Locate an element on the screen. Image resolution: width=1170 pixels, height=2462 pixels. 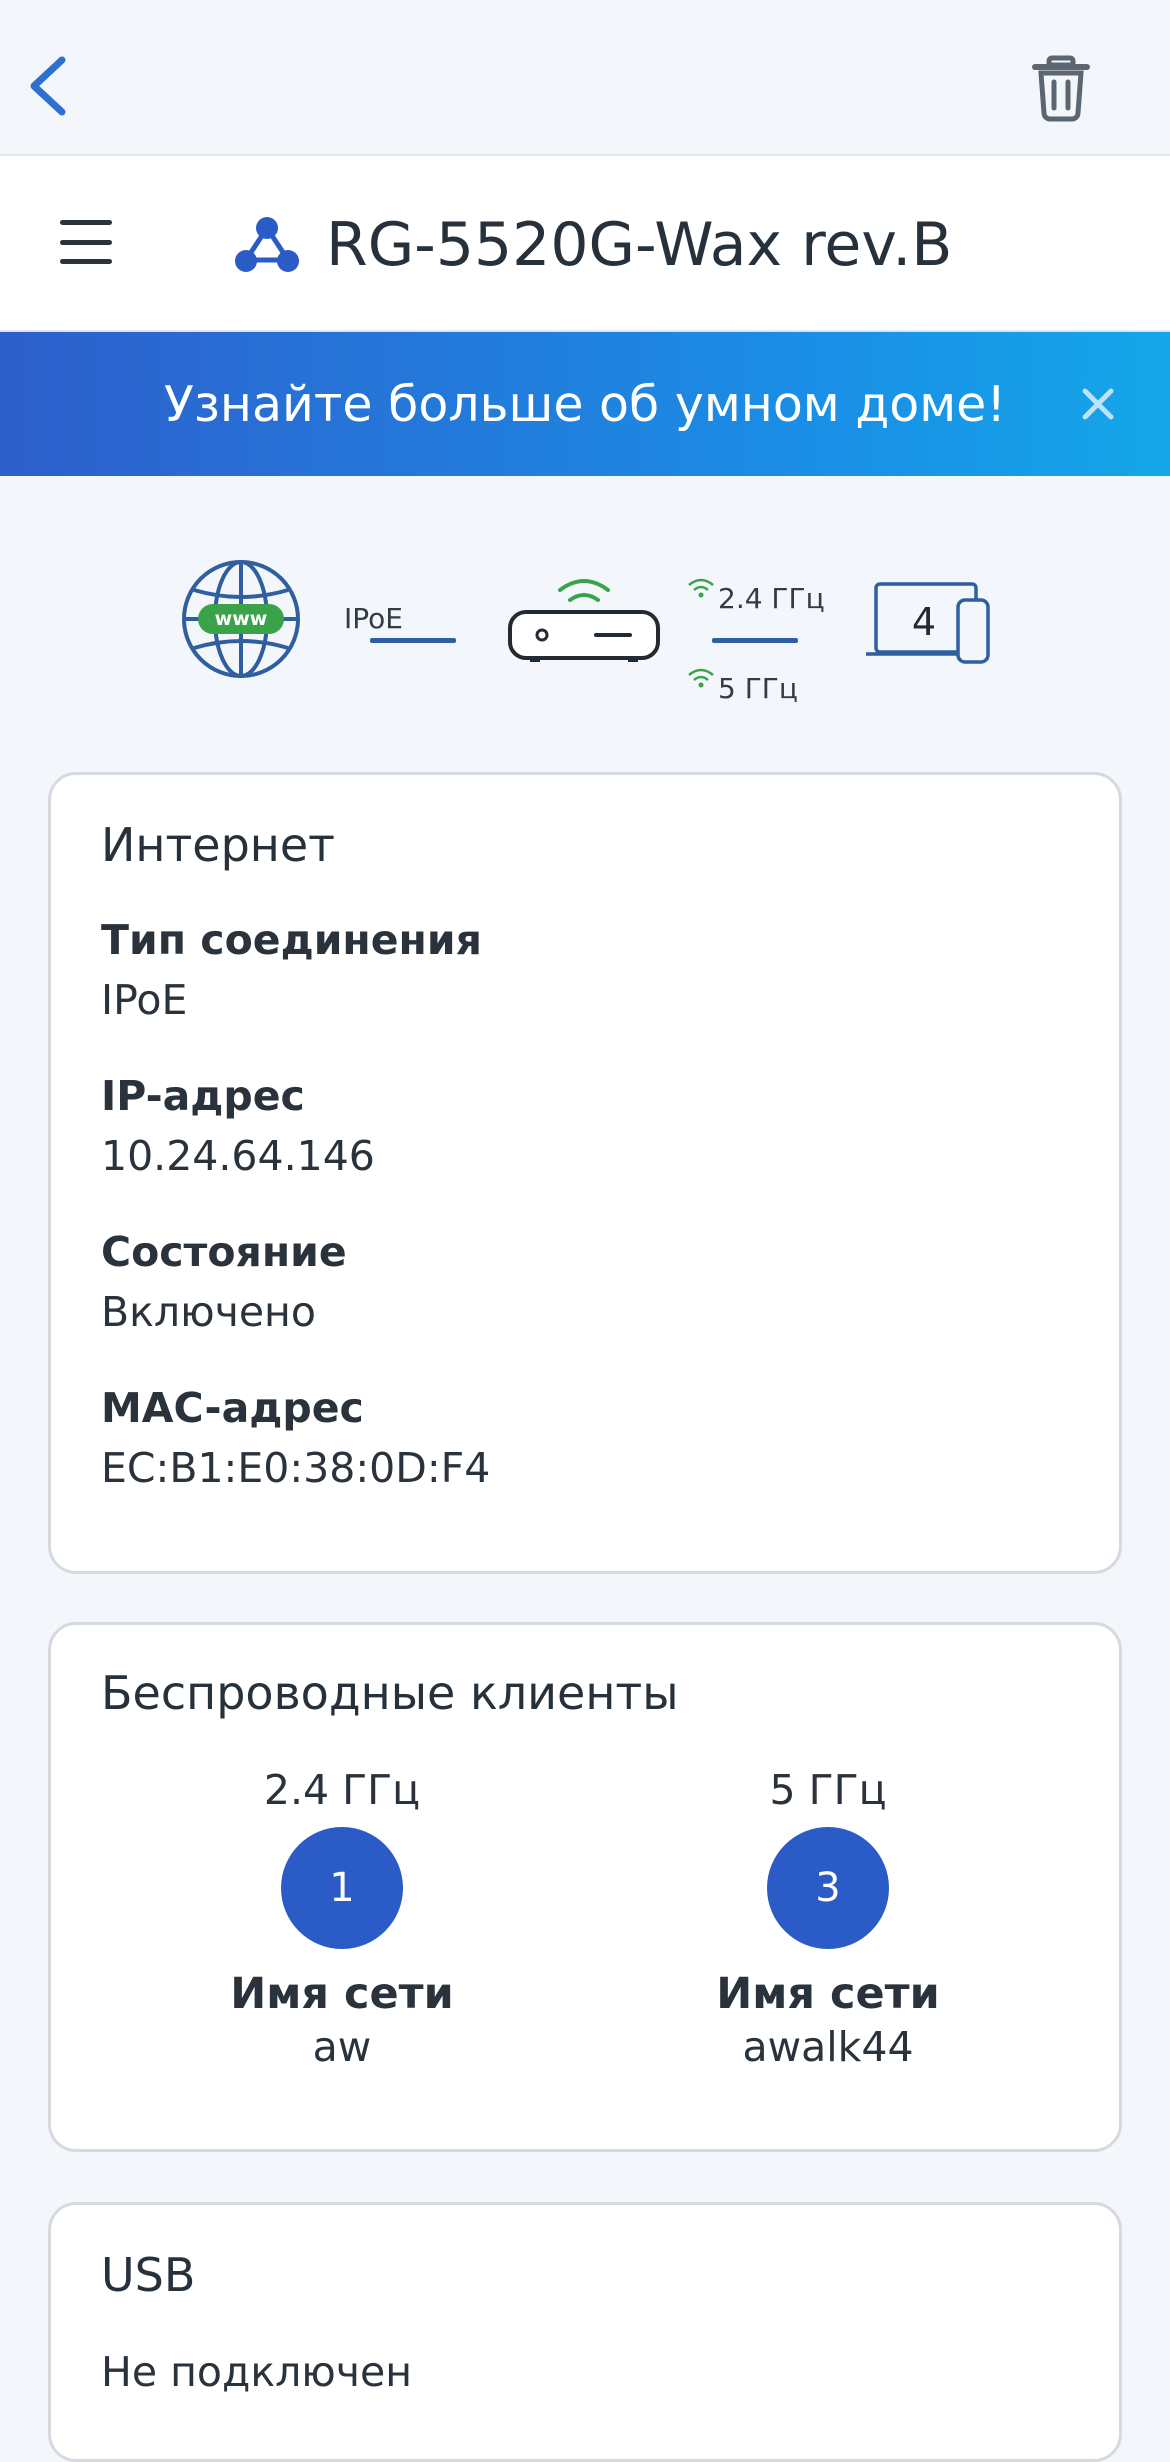
band-24-column: 2.4 ГГц 1 Имя сети aw is located at coordinates (342, 1919).